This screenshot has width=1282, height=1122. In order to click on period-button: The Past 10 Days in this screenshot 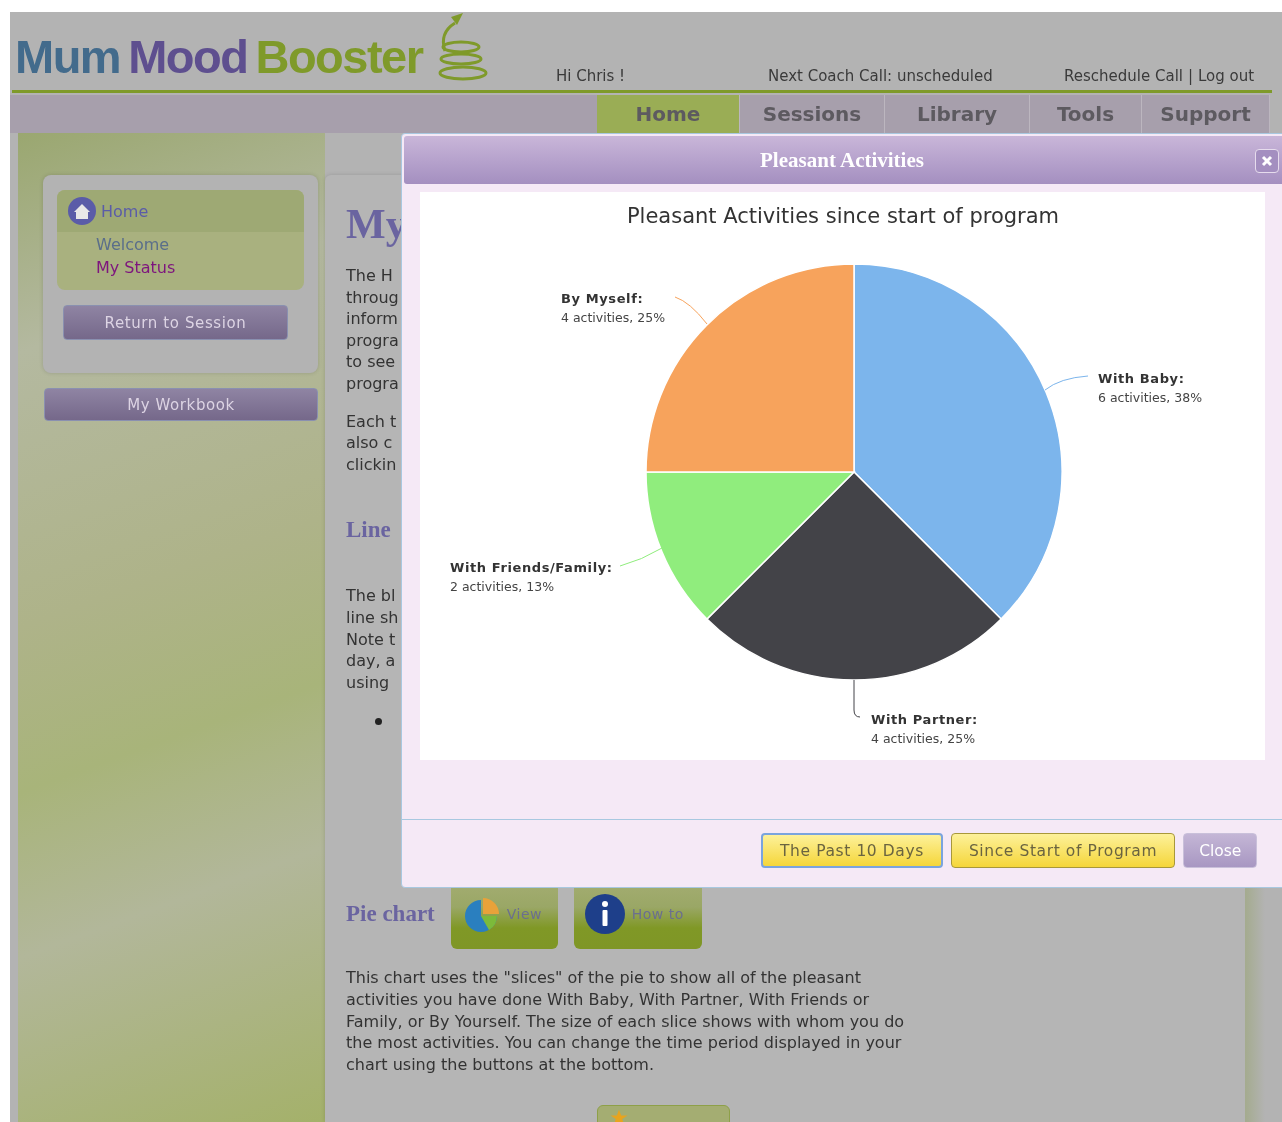, I will do `click(852, 850)`.